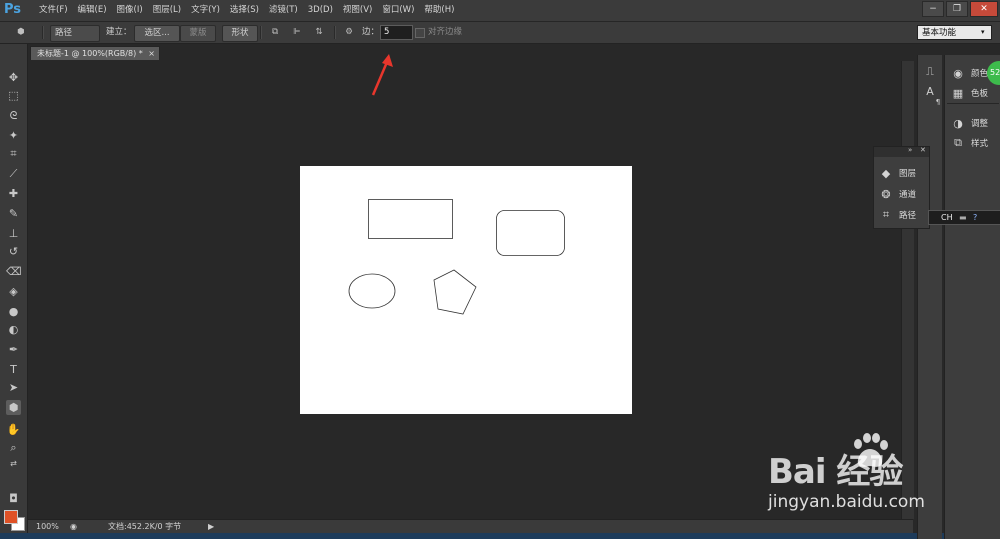 The image size is (1000, 539). I want to click on panel-label: 调整, so click(980, 124).